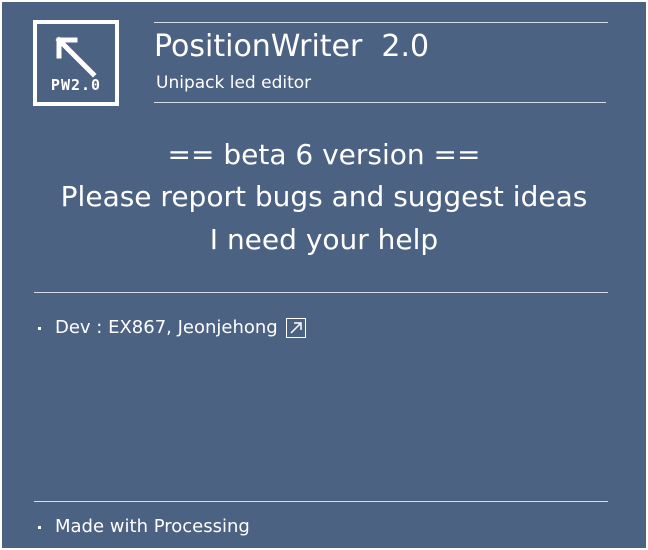 The height and width of the screenshot is (550, 648). I want to click on footer-label: Made with Processing, so click(152, 526).